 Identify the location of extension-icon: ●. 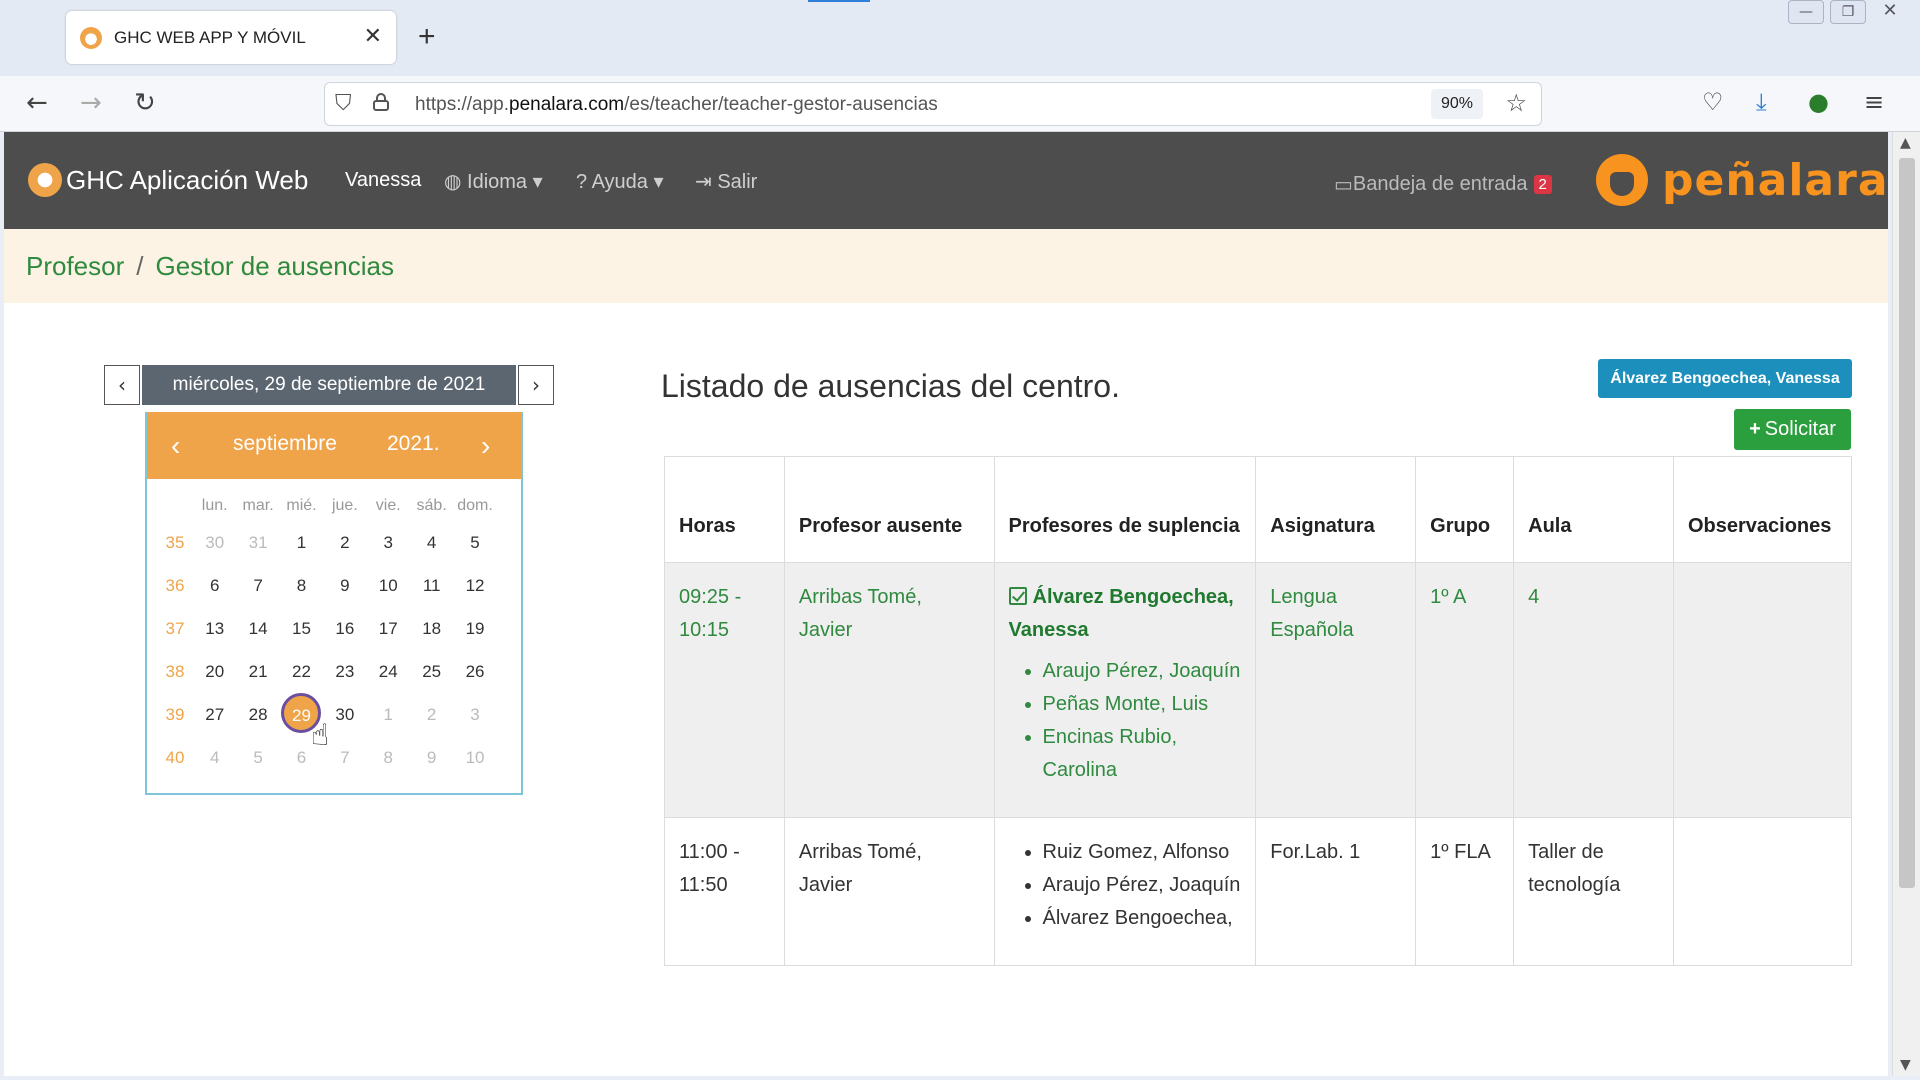
(1818, 102).